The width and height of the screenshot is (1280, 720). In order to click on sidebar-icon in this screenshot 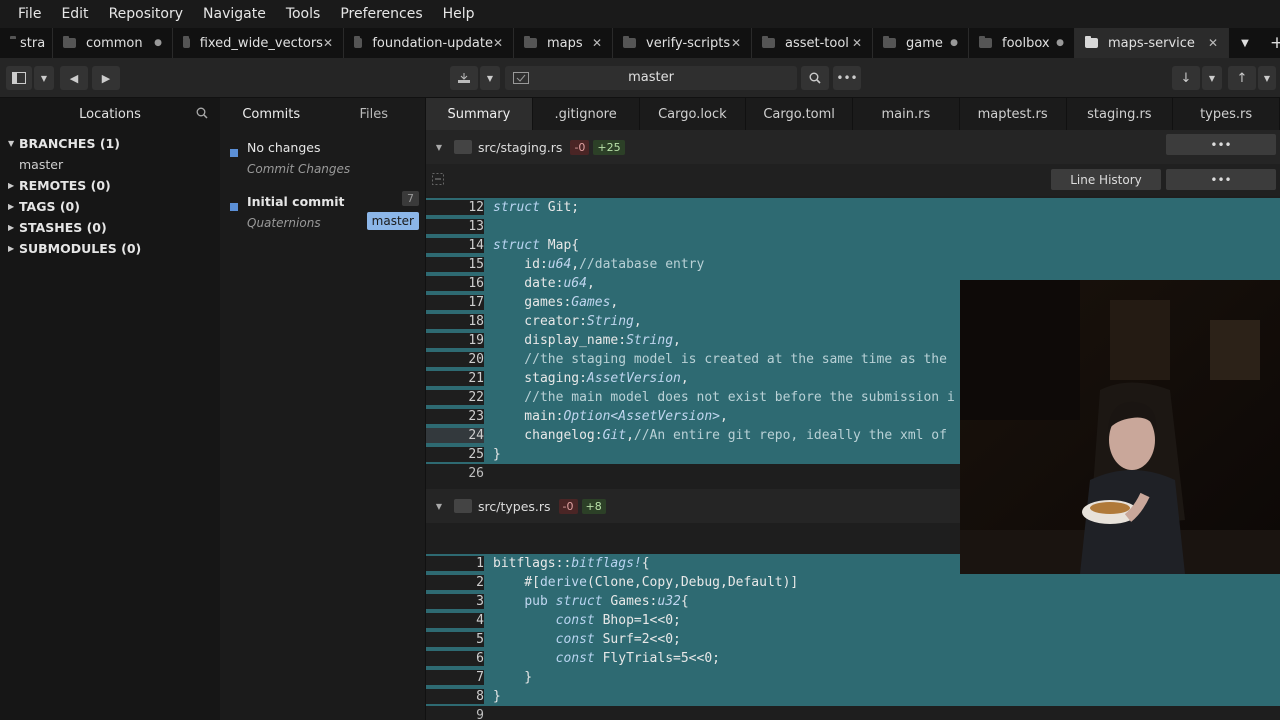, I will do `click(19, 78)`.